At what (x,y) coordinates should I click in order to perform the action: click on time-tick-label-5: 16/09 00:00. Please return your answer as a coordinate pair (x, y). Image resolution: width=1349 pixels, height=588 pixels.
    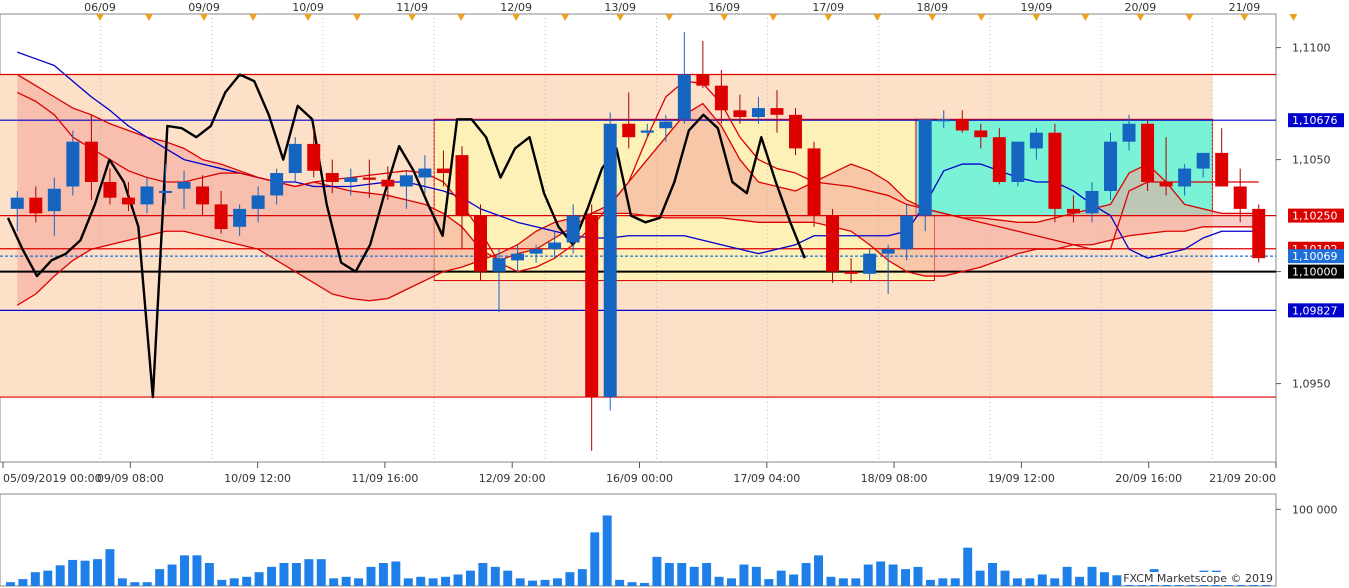
    Looking at the image, I should click on (639, 478).